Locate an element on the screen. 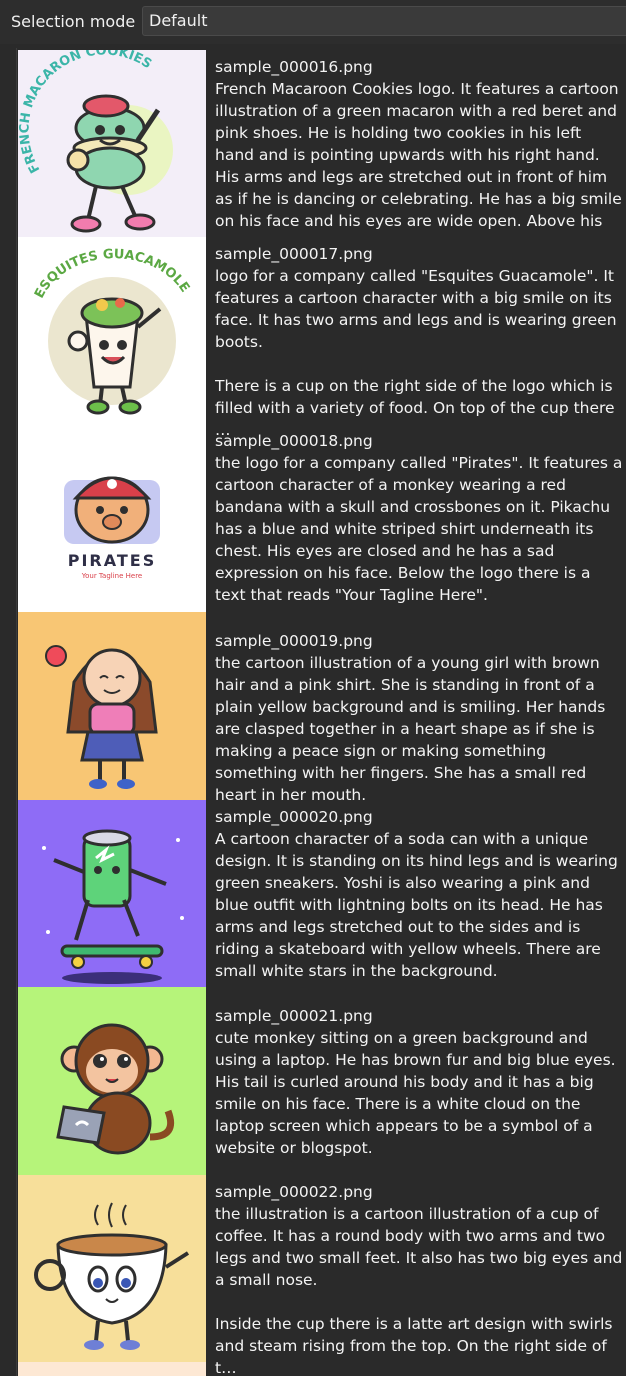 The image size is (626, 1376). soda-can-illustration-image is located at coordinates (112, 894).